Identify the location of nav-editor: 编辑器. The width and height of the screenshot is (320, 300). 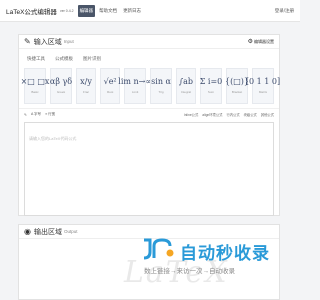
(86, 10).